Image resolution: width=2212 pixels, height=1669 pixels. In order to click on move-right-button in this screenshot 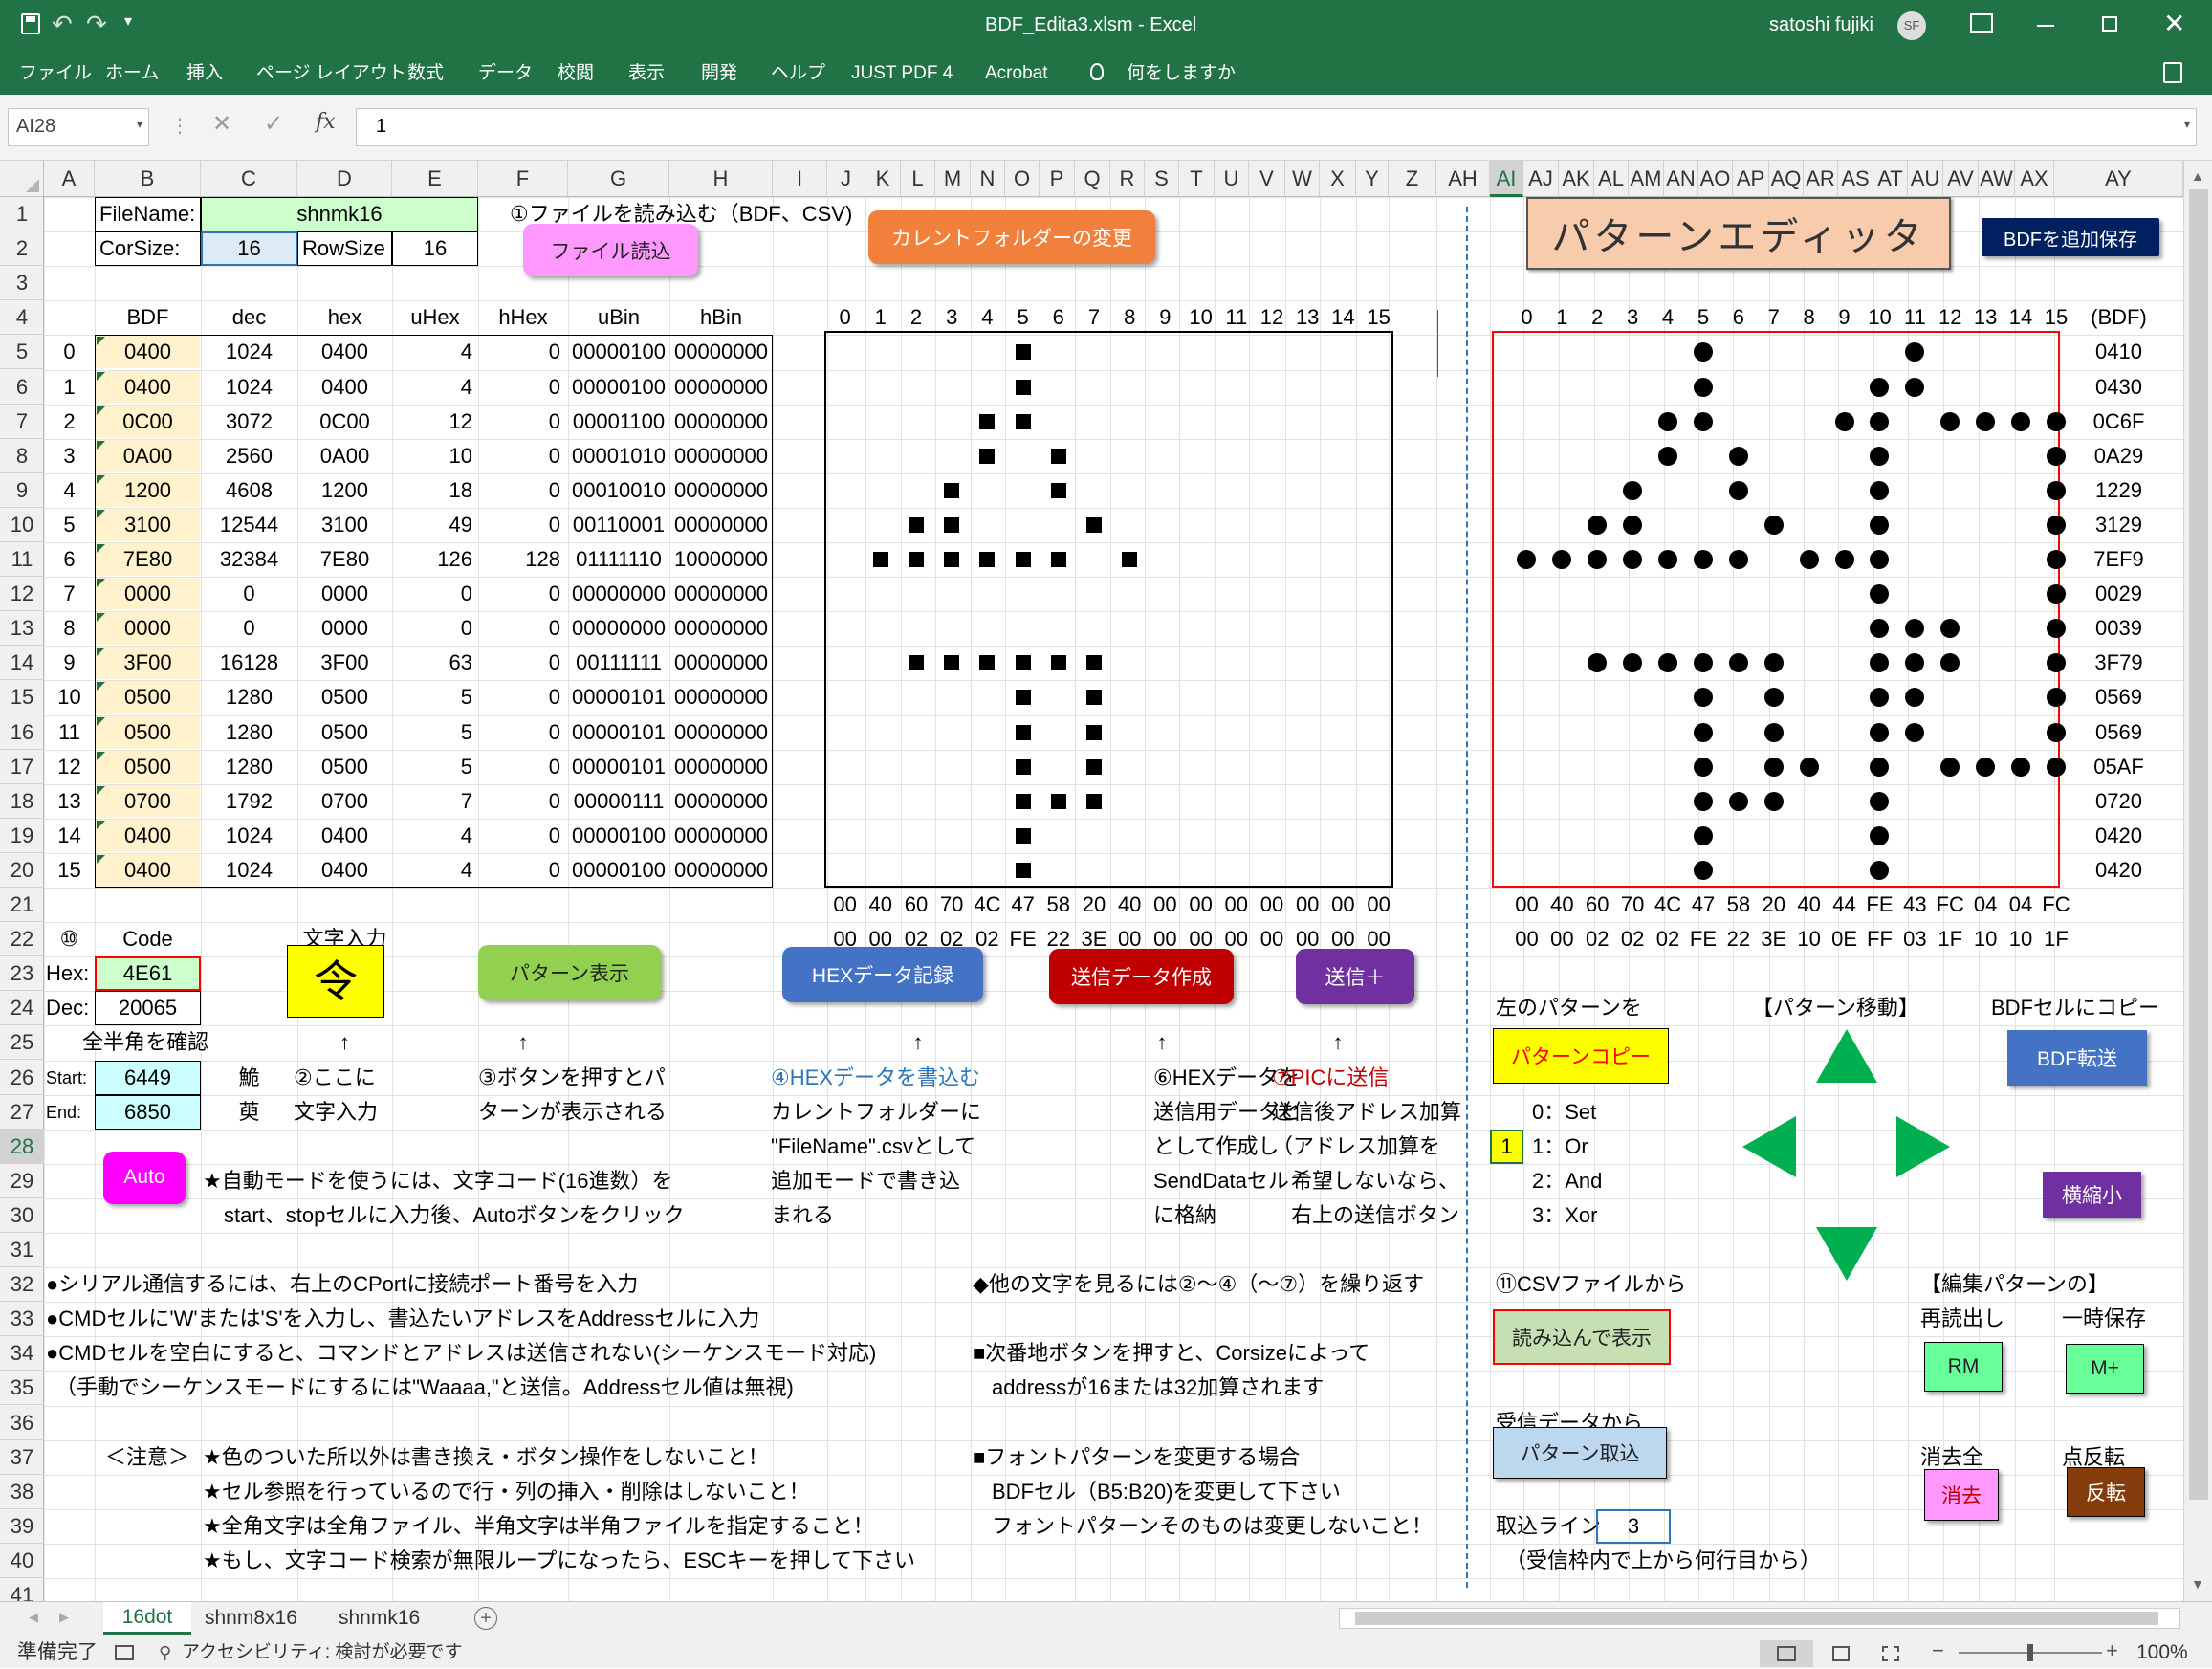, I will do `click(1923, 1146)`.